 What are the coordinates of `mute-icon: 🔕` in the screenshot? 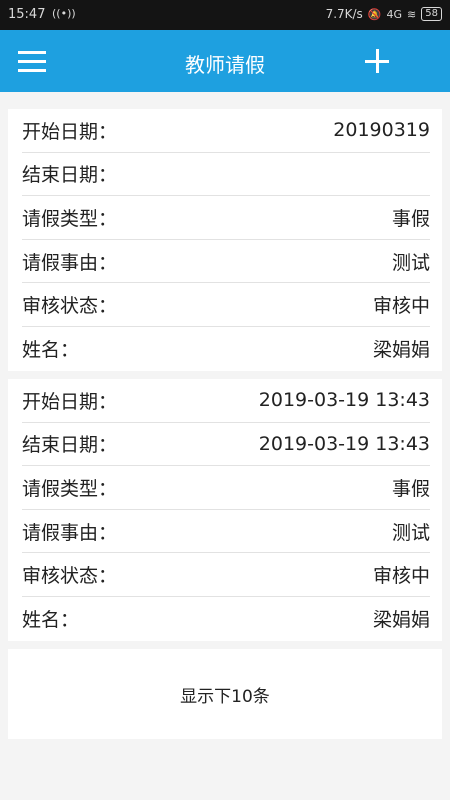 It's located at (374, 14).